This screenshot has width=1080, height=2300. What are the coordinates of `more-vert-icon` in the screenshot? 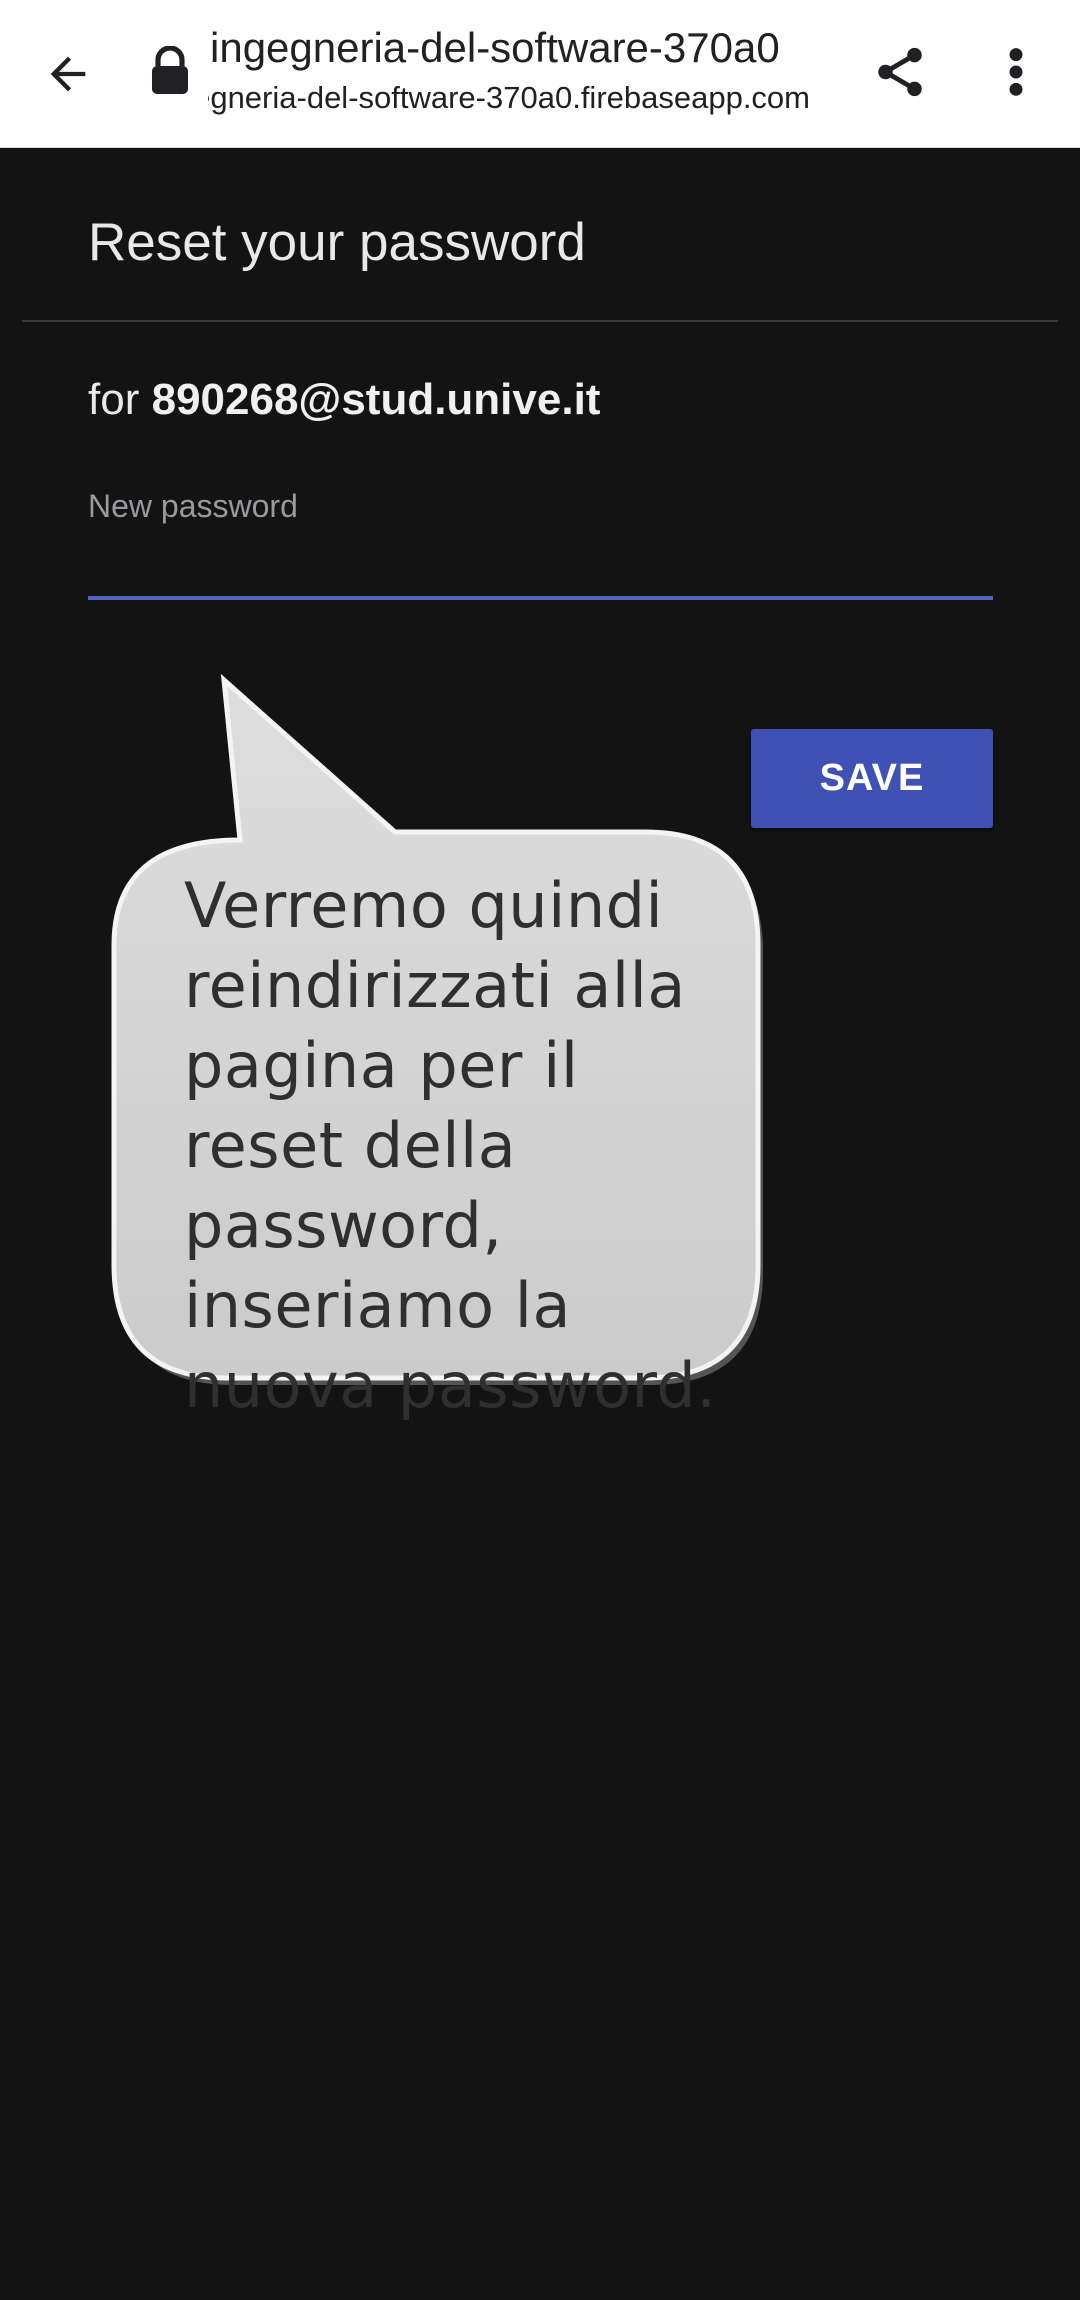 It's located at (1016, 72).